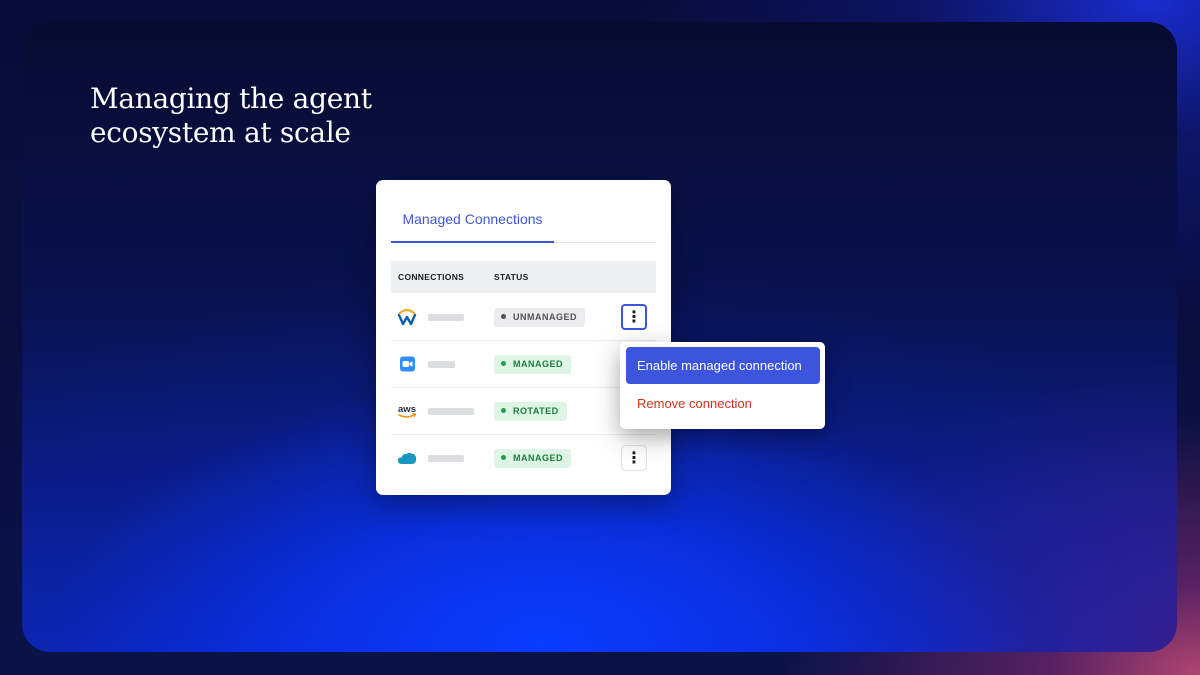  What do you see at coordinates (472, 225) in the screenshot?
I see `tab-managed-connections: Managed Connections` at bounding box center [472, 225].